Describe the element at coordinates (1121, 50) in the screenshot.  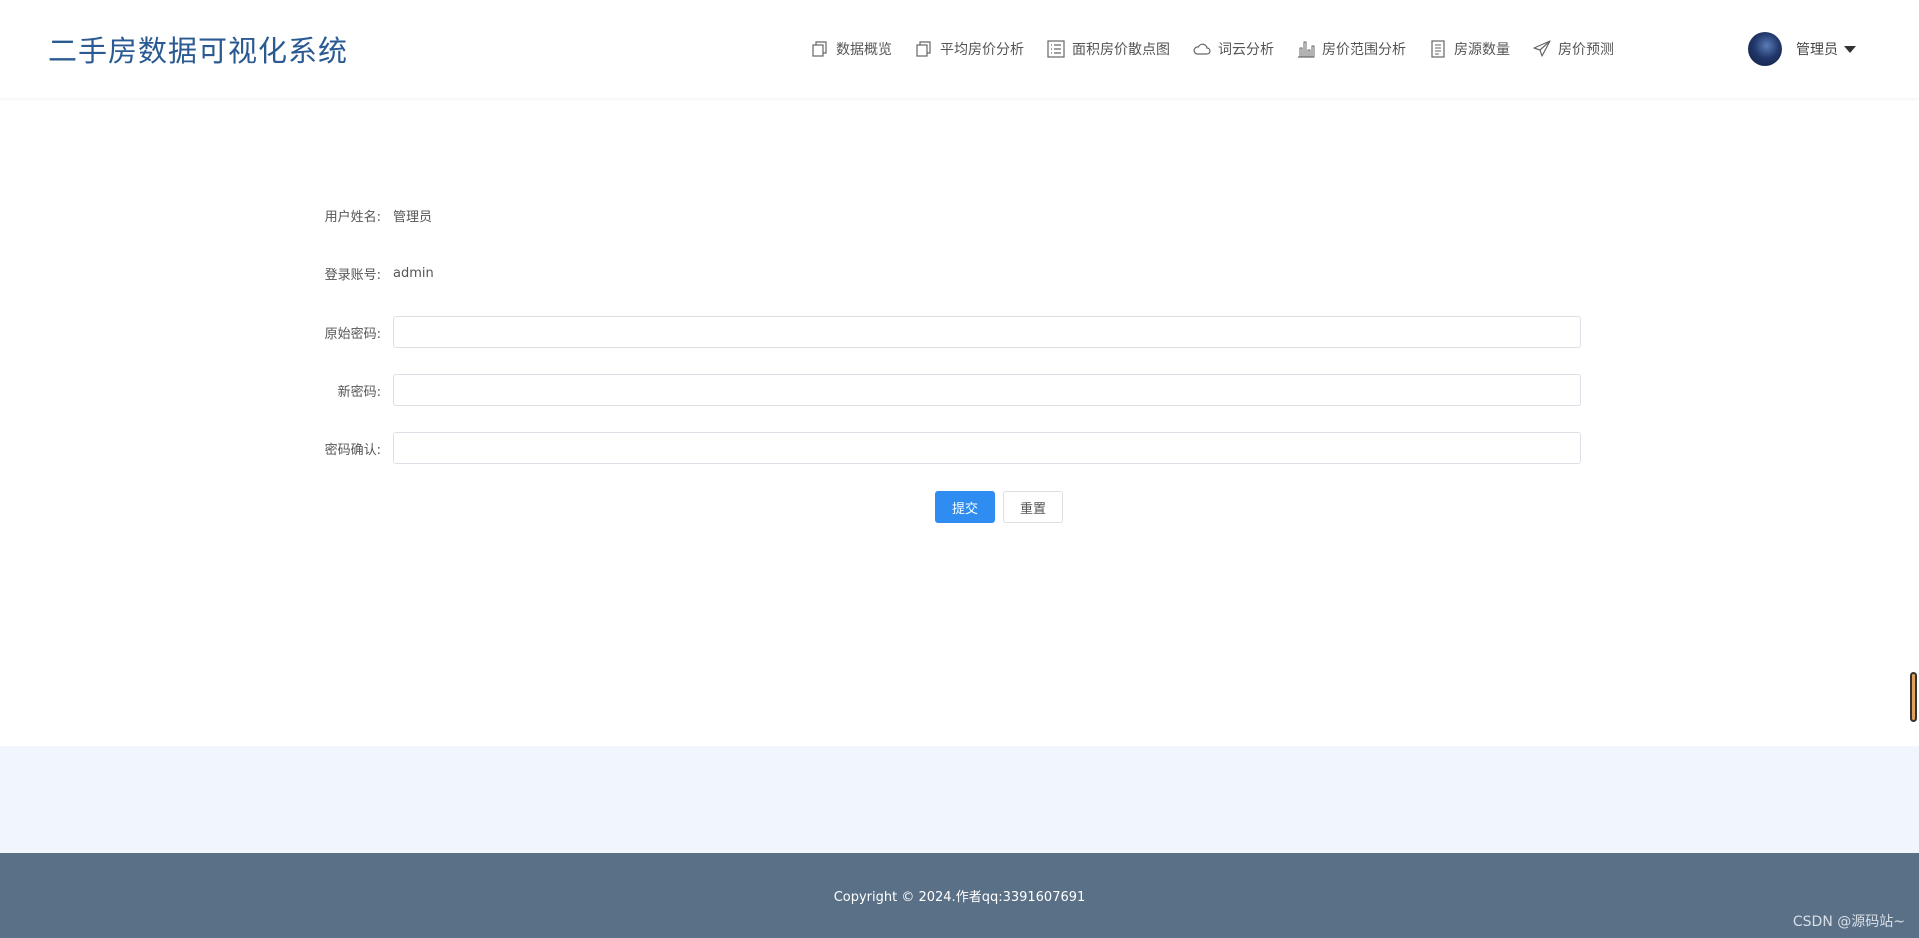
I see `nav-label: 面积房价散点图` at that location.